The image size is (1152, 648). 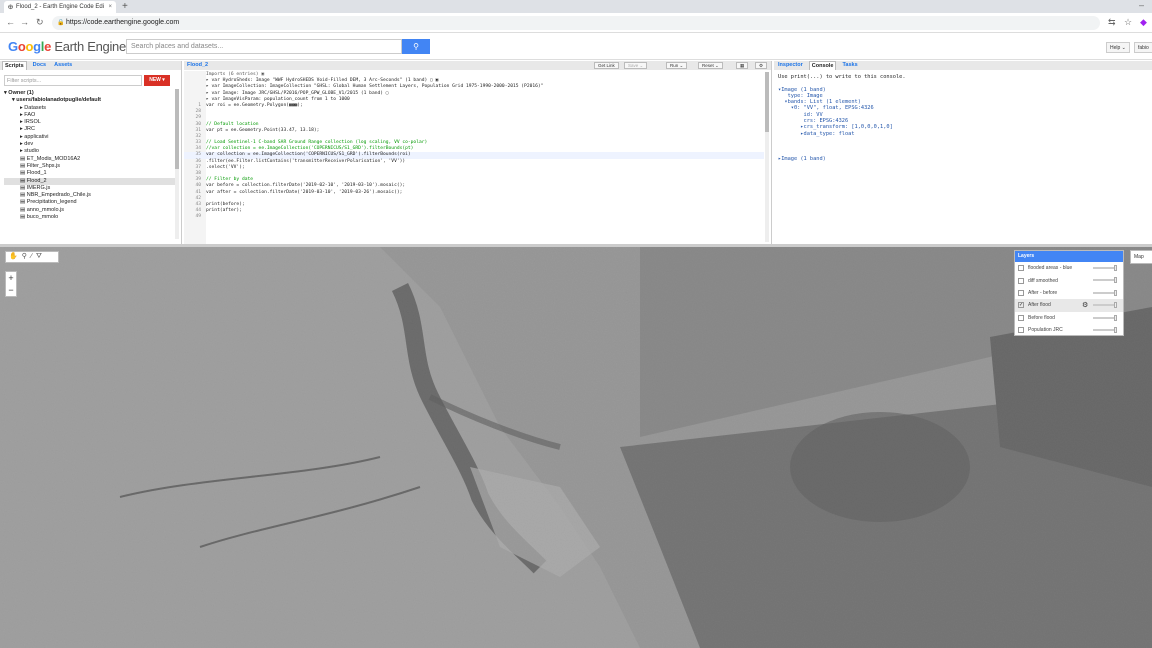 I want to click on forward-arrow-icon: →, so click(x=24, y=22).